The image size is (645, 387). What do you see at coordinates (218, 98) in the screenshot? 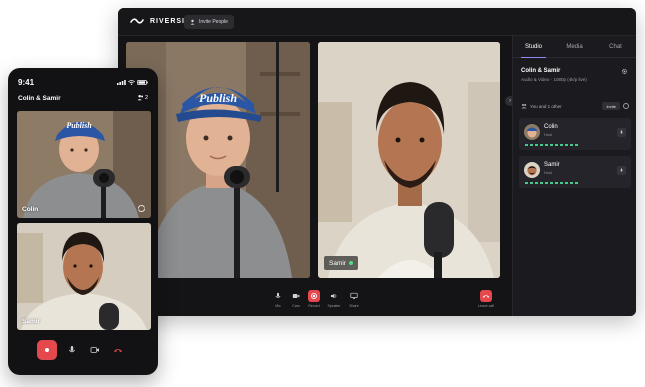
I see `cap-logo-text: Publish` at bounding box center [218, 98].